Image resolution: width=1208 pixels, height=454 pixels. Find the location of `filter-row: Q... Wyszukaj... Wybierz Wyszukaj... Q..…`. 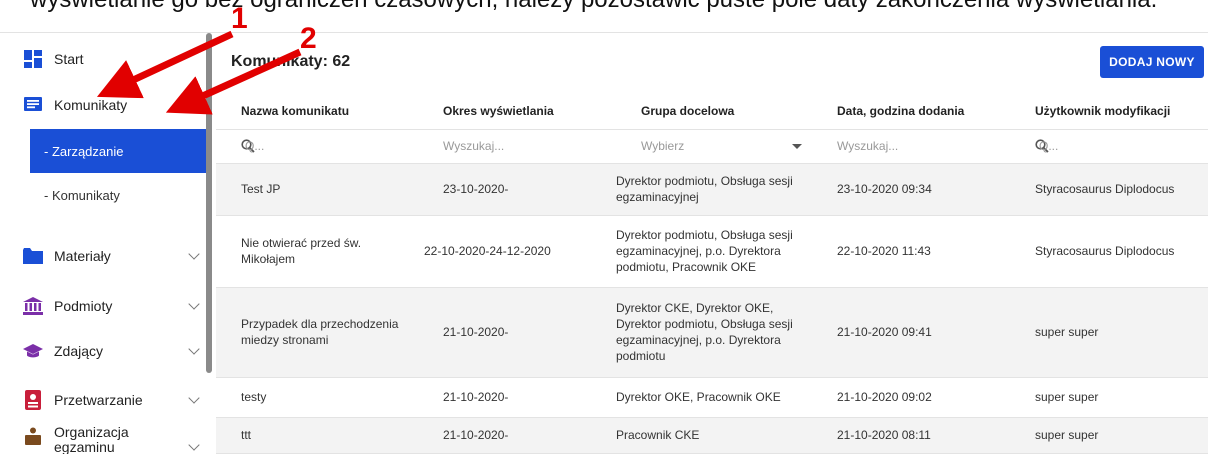

filter-row: Q... Wyszukaj... Wybierz Wyszukaj... Q..… is located at coordinates (712, 146).